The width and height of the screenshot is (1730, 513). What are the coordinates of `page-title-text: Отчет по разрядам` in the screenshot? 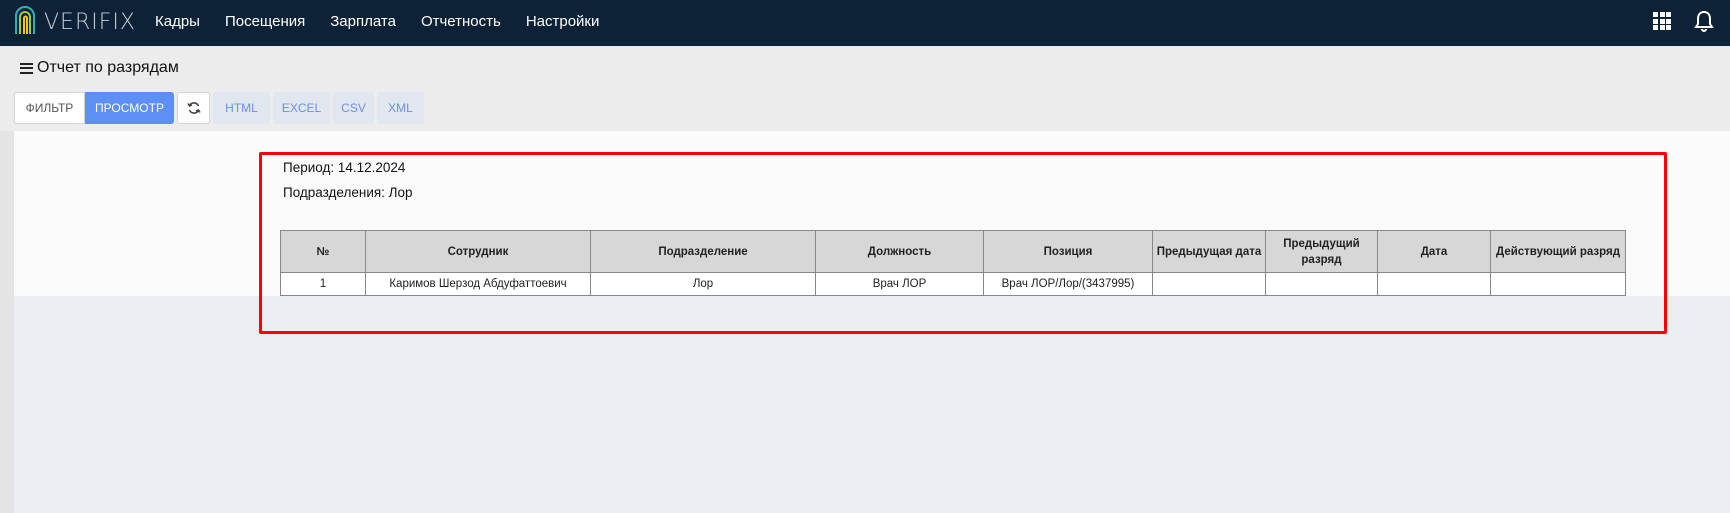 It's located at (108, 67).